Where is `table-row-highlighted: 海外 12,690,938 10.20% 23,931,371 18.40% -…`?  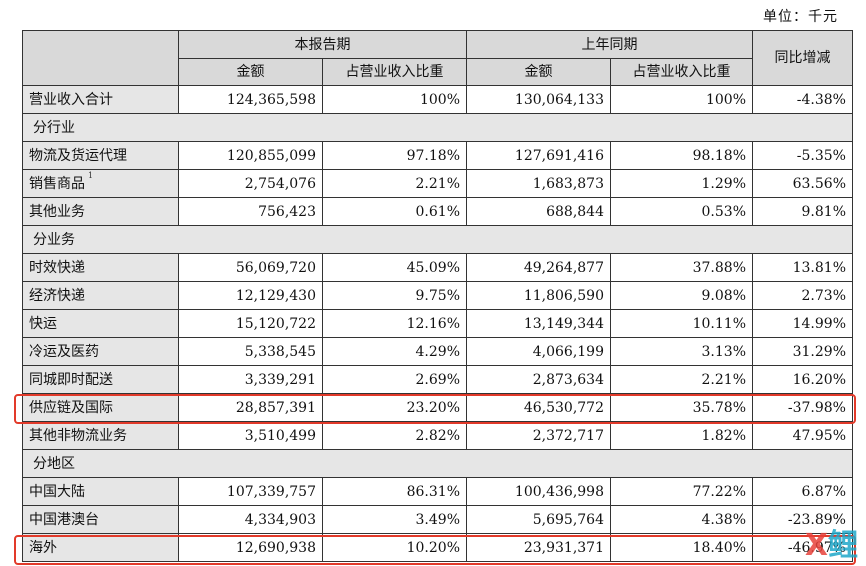
table-row-highlighted: 海外 12,690,938 10.20% 23,931,371 18.40% -… is located at coordinates (437, 547).